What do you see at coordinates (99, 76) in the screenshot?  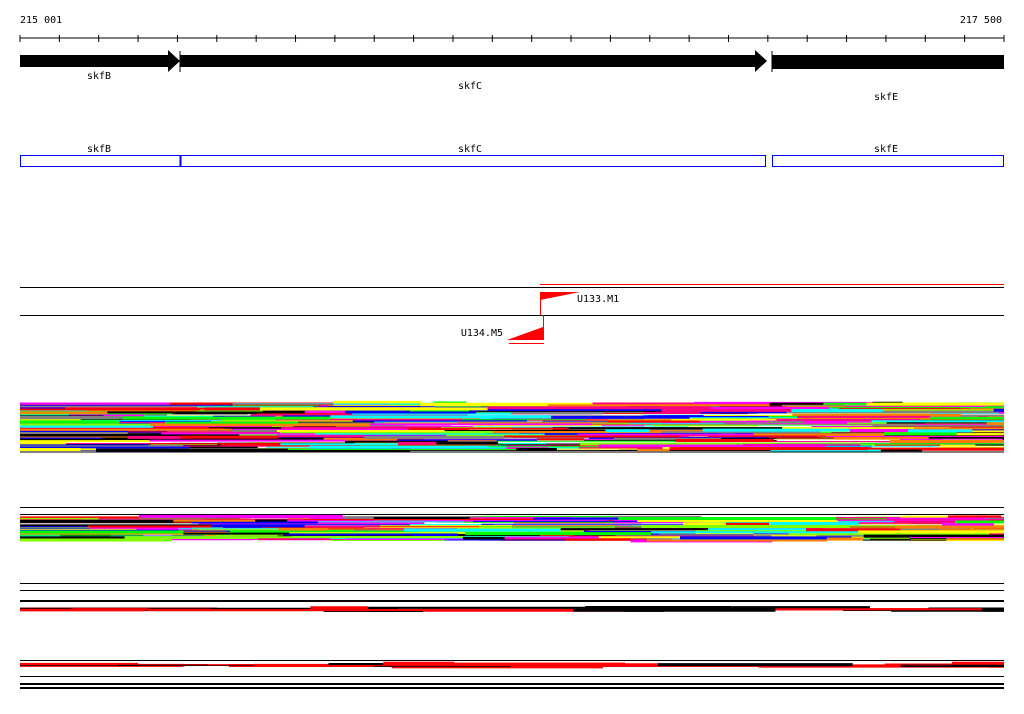 I see `gene-label: skfB` at bounding box center [99, 76].